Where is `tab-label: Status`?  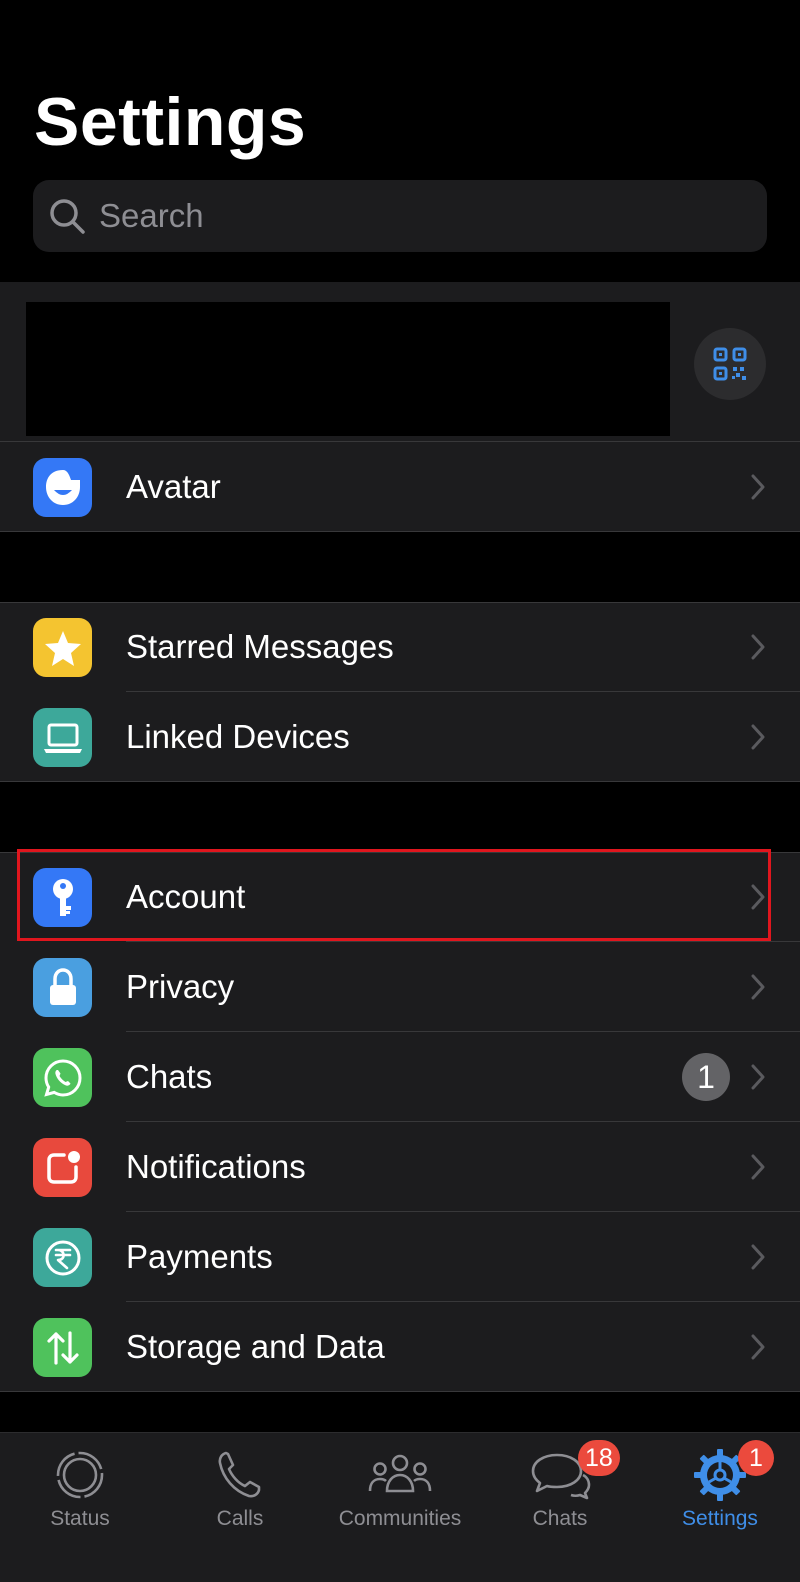 tab-label: Status is located at coordinates (80, 1518).